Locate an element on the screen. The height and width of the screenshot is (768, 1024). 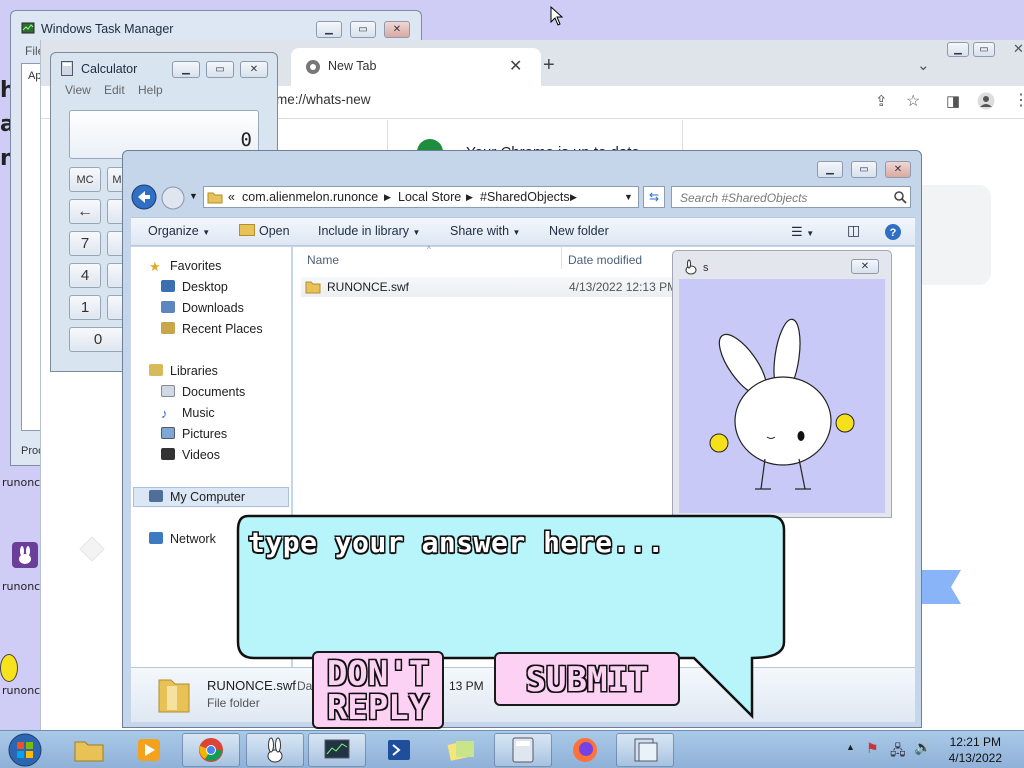
taskbar-firefox is located at coordinates (585, 750).